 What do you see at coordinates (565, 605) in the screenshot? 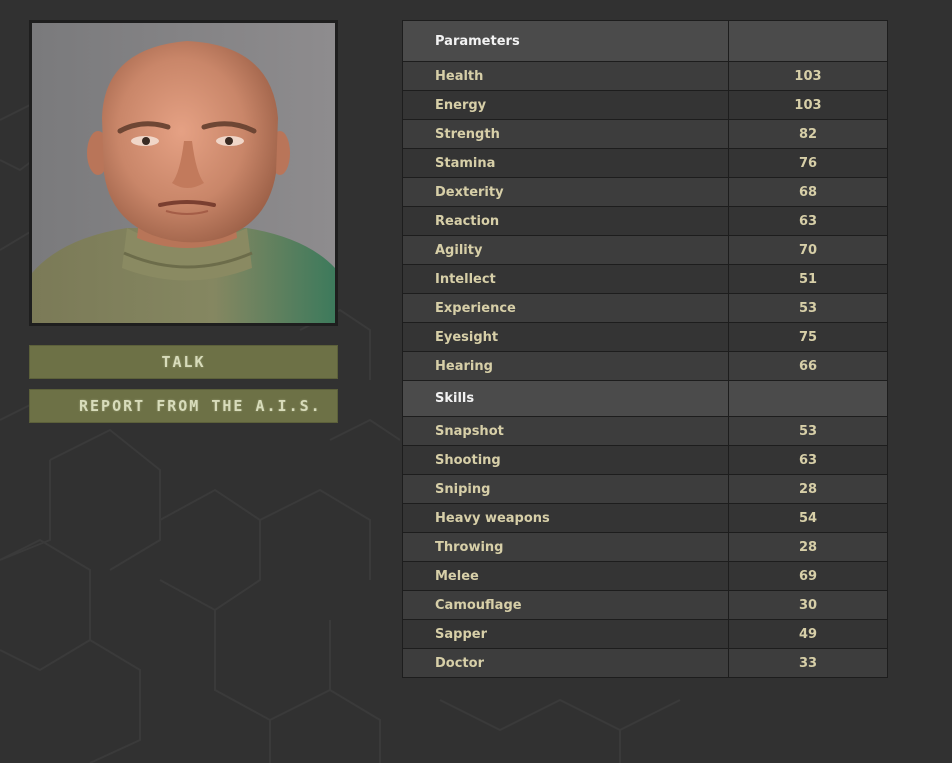
I see `skill-row-name: Camouflage` at bounding box center [565, 605].